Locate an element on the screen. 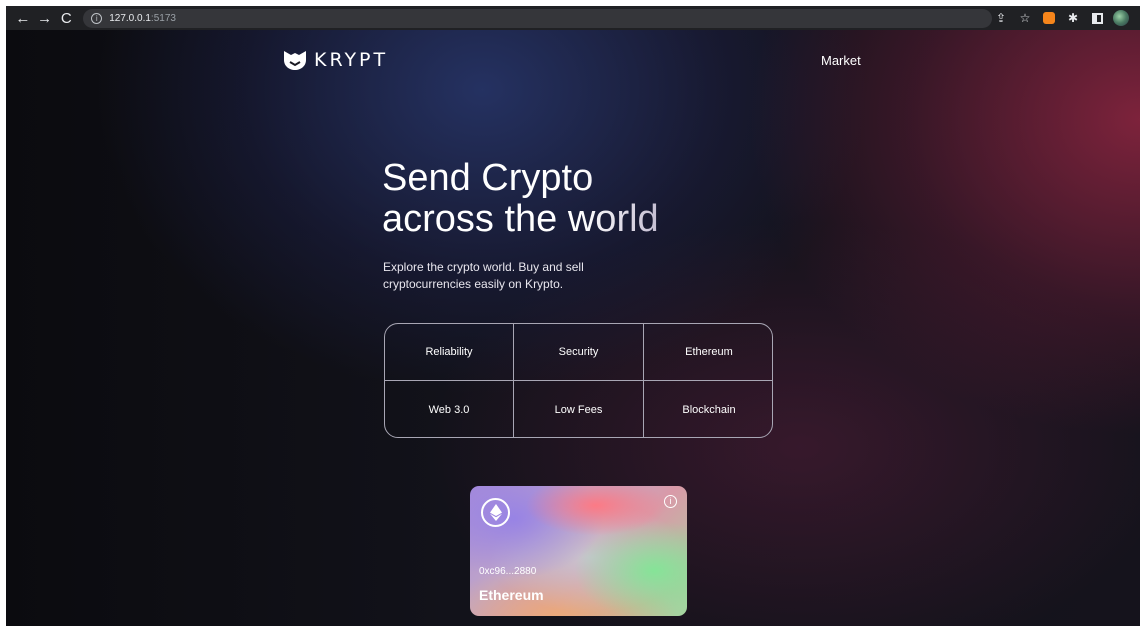 The image size is (1145, 628). bookmark-star-icon: ☆ is located at coordinates (1025, 18).